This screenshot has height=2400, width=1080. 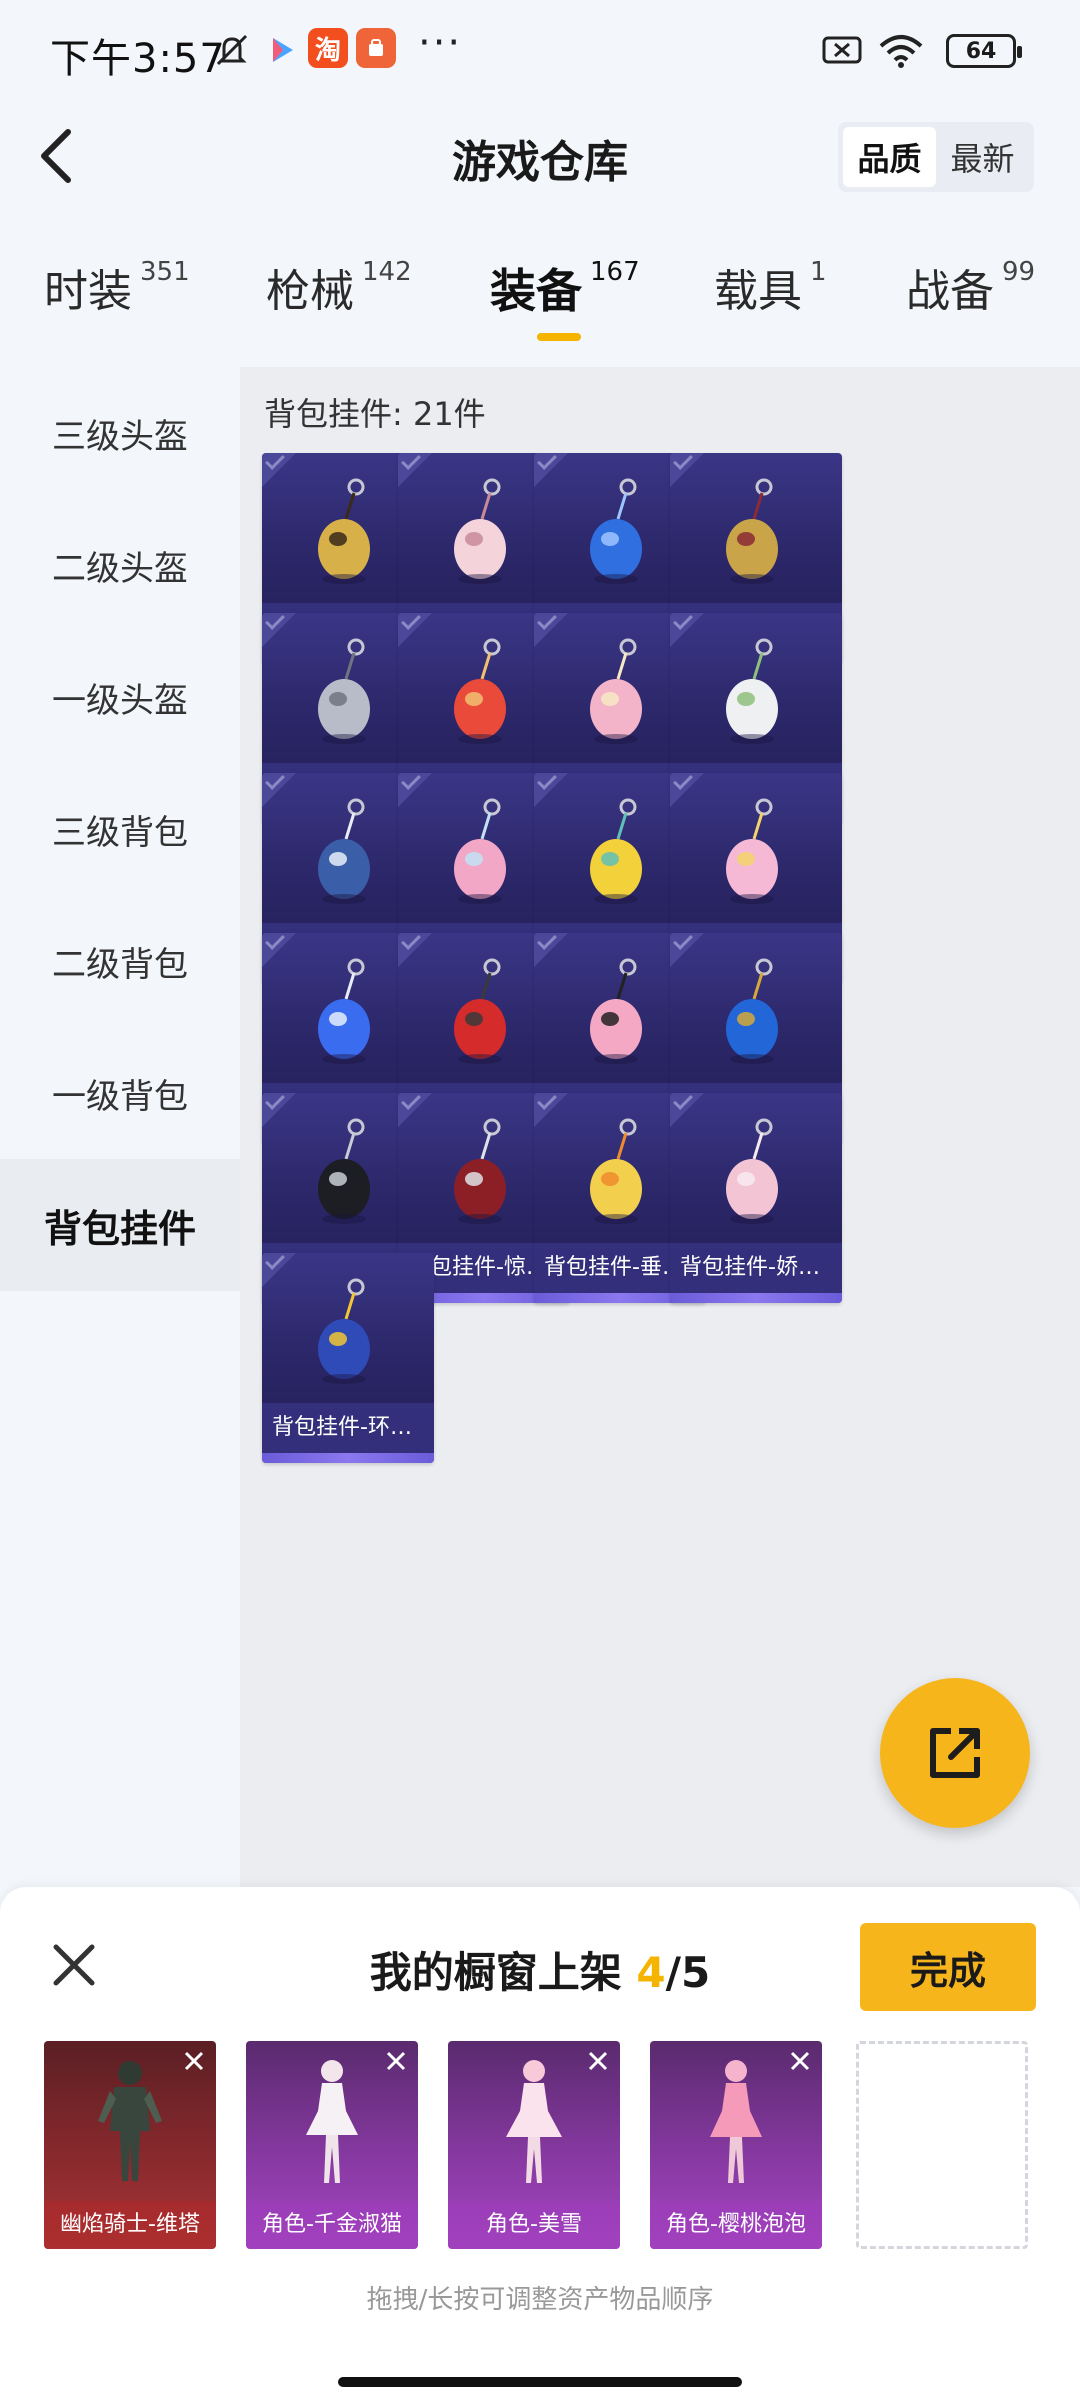 I want to click on golden-hook-charm-icon, so click(x=344, y=531).